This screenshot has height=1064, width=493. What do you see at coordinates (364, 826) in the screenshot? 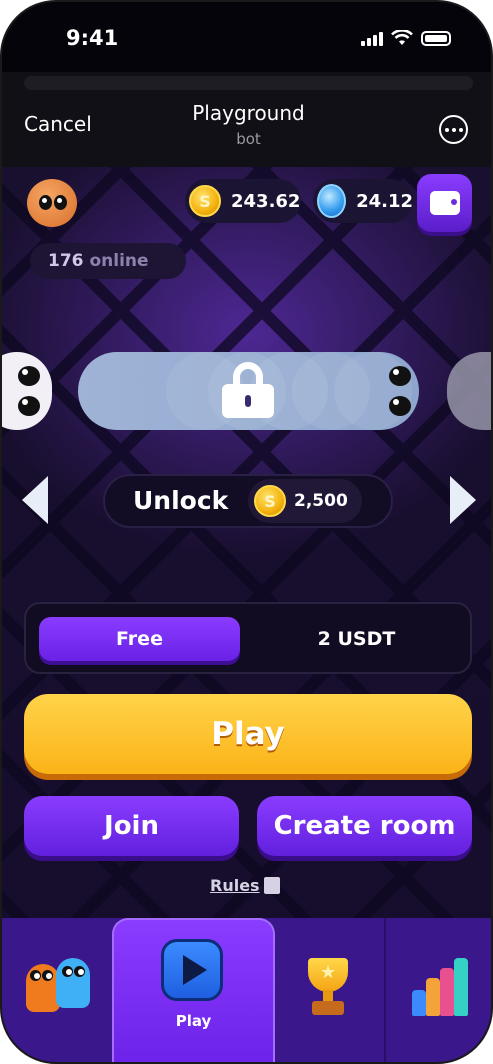
I see `create-room-button: Create room` at bounding box center [364, 826].